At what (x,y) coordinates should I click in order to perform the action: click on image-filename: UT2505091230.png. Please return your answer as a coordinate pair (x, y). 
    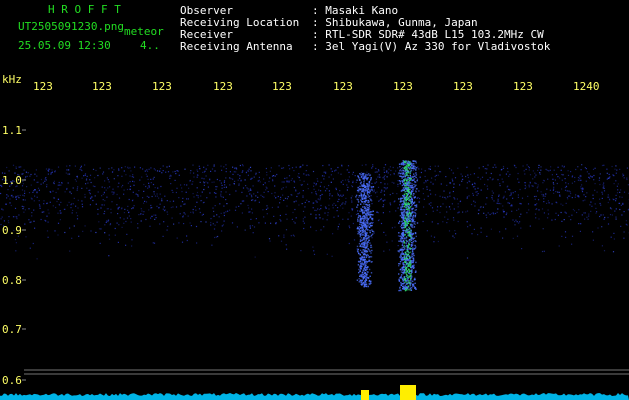
    Looking at the image, I should click on (71, 26).